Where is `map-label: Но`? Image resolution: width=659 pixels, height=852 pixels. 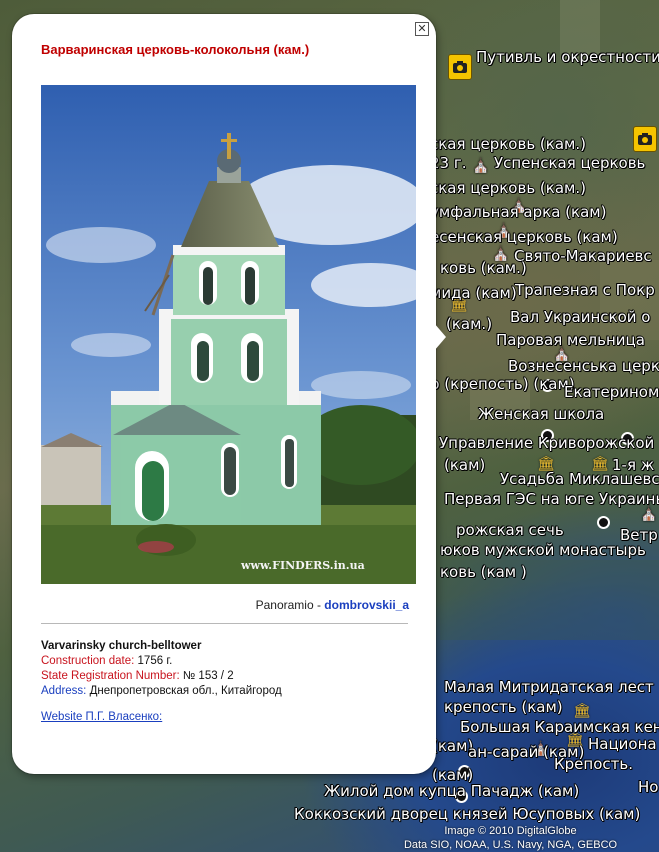
map-label: Но is located at coordinates (648, 787).